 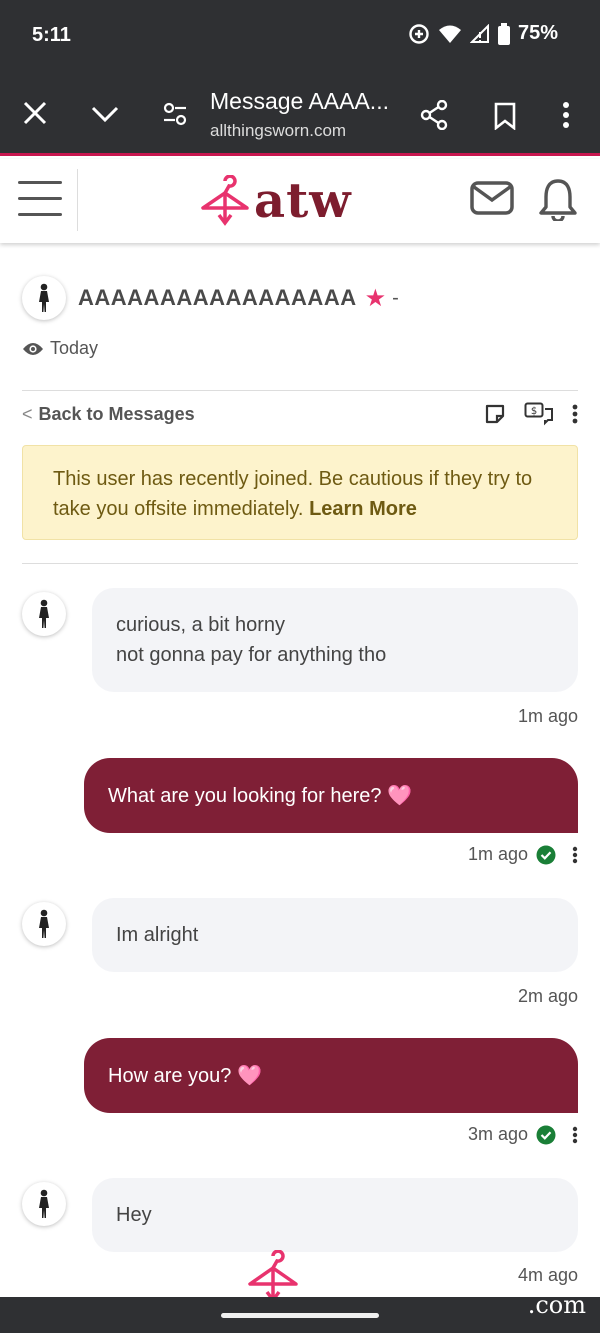 What do you see at coordinates (434, 115) in the screenshot?
I see `share-icon` at bounding box center [434, 115].